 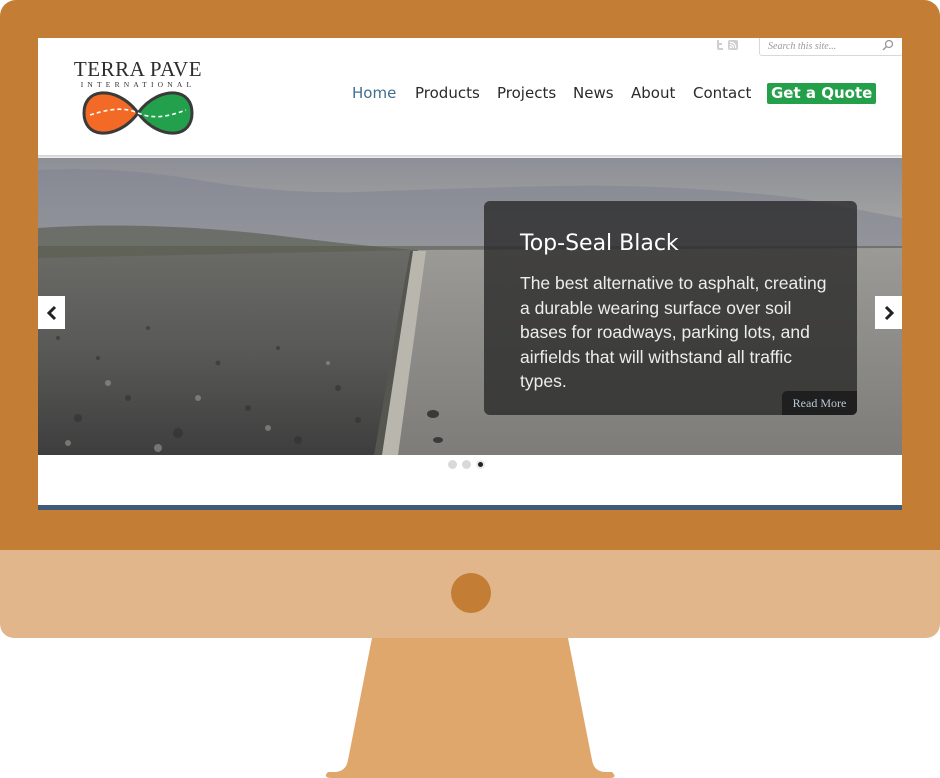 I want to click on get-a-quote-button: Get a Quote, so click(x=822, y=93).